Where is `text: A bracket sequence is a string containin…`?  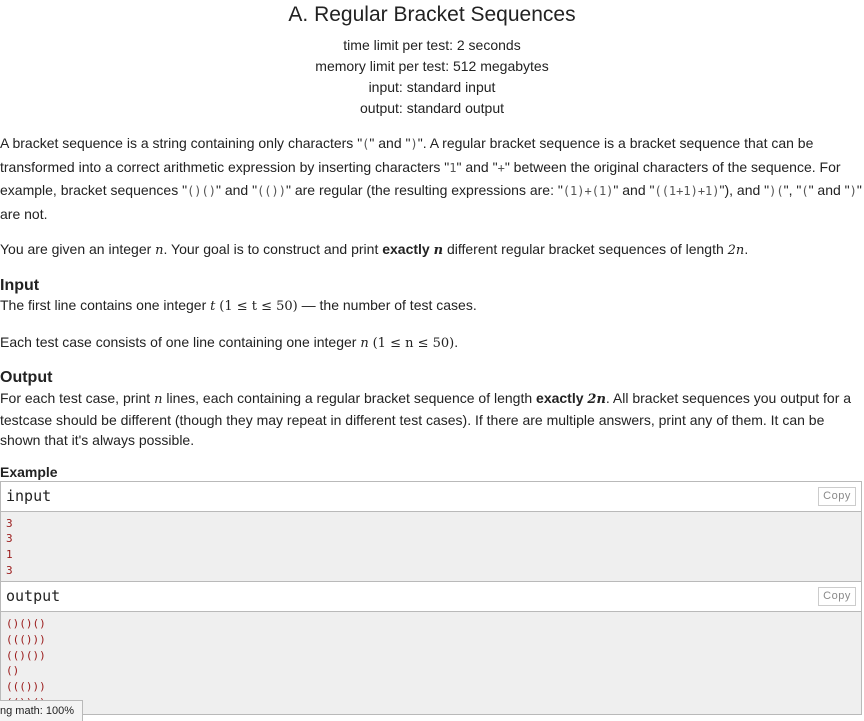
text: A bracket sequence is a string containin… is located at coordinates (181, 143).